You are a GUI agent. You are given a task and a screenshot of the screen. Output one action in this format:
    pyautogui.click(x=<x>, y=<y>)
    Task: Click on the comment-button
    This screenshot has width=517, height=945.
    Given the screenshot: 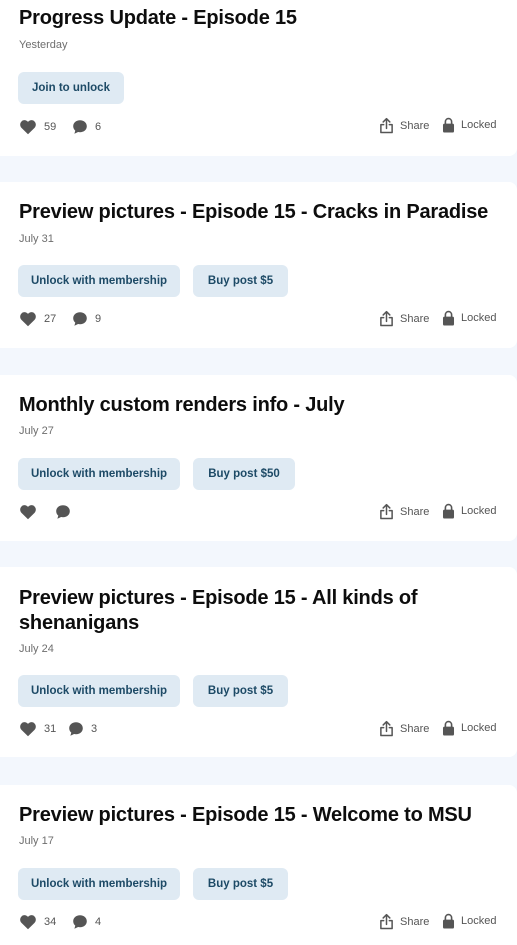 What is the action you would take?
    pyautogui.click(x=66, y=512)
    